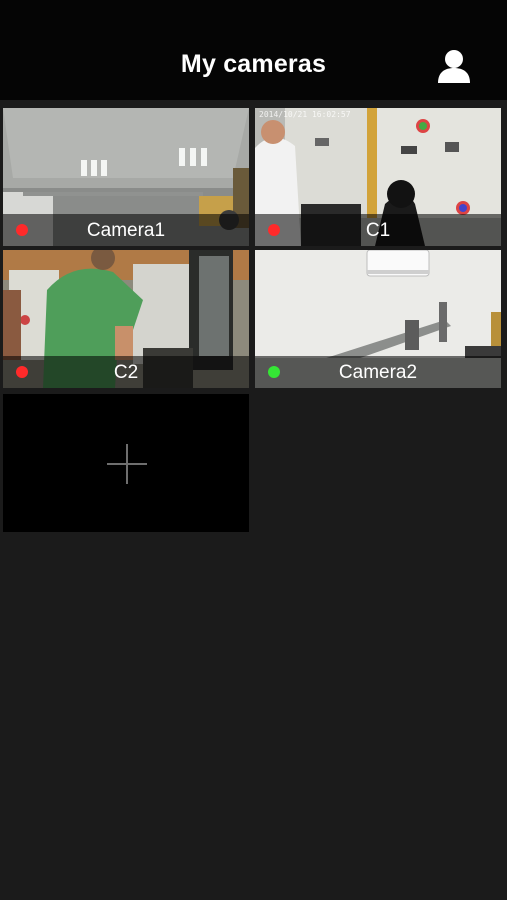 The height and width of the screenshot is (900, 507). What do you see at coordinates (126, 319) in the screenshot?
I see `camera-tile: C2` at bounding box center [126, 319].